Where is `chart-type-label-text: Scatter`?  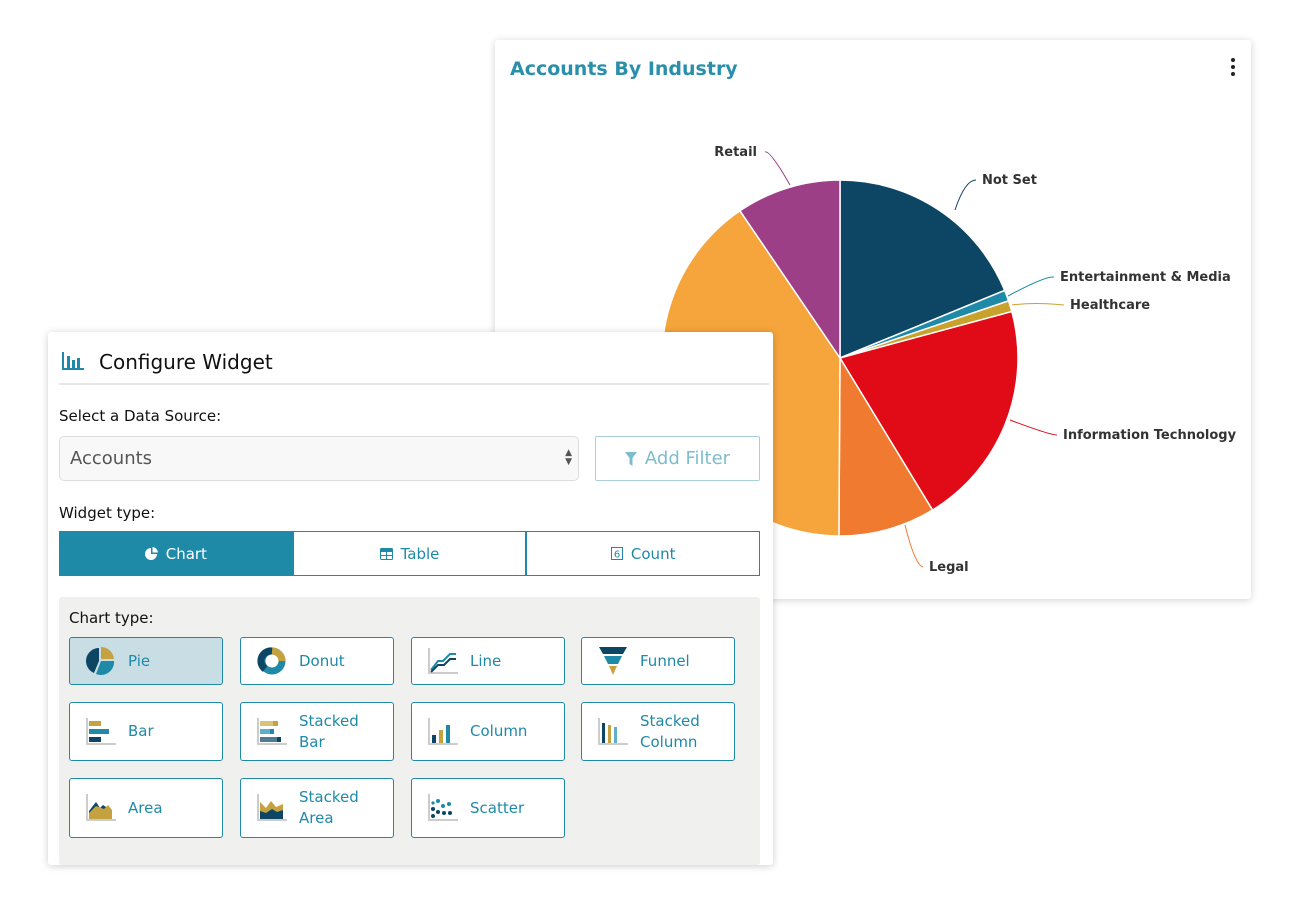
chart-type-label-text: Scatter is located at coordinates (497, 807).